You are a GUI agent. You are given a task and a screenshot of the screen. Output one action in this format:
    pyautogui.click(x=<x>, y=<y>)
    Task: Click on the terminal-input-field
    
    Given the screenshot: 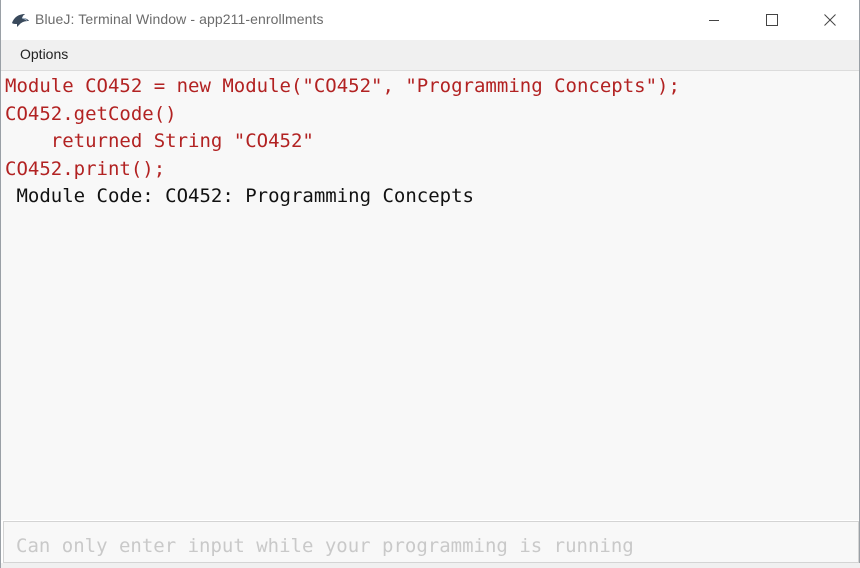 What is the action you would take?
    pyautogui.click(x=431, y=542)
    